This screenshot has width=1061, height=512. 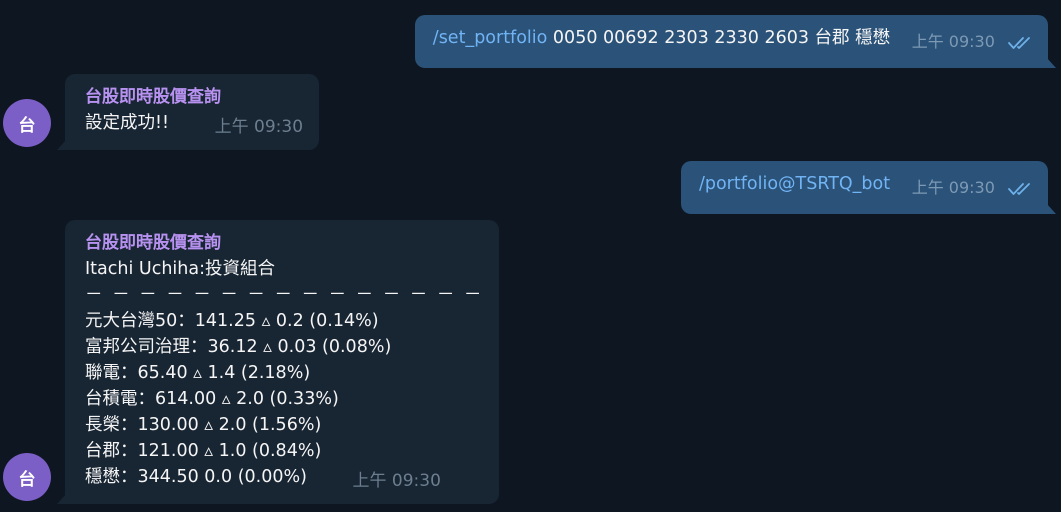 What do you see at coordinates (490, 38) in the screenshot?
I see `command-link: /set_portfolio` at bounding box center [490, 38].